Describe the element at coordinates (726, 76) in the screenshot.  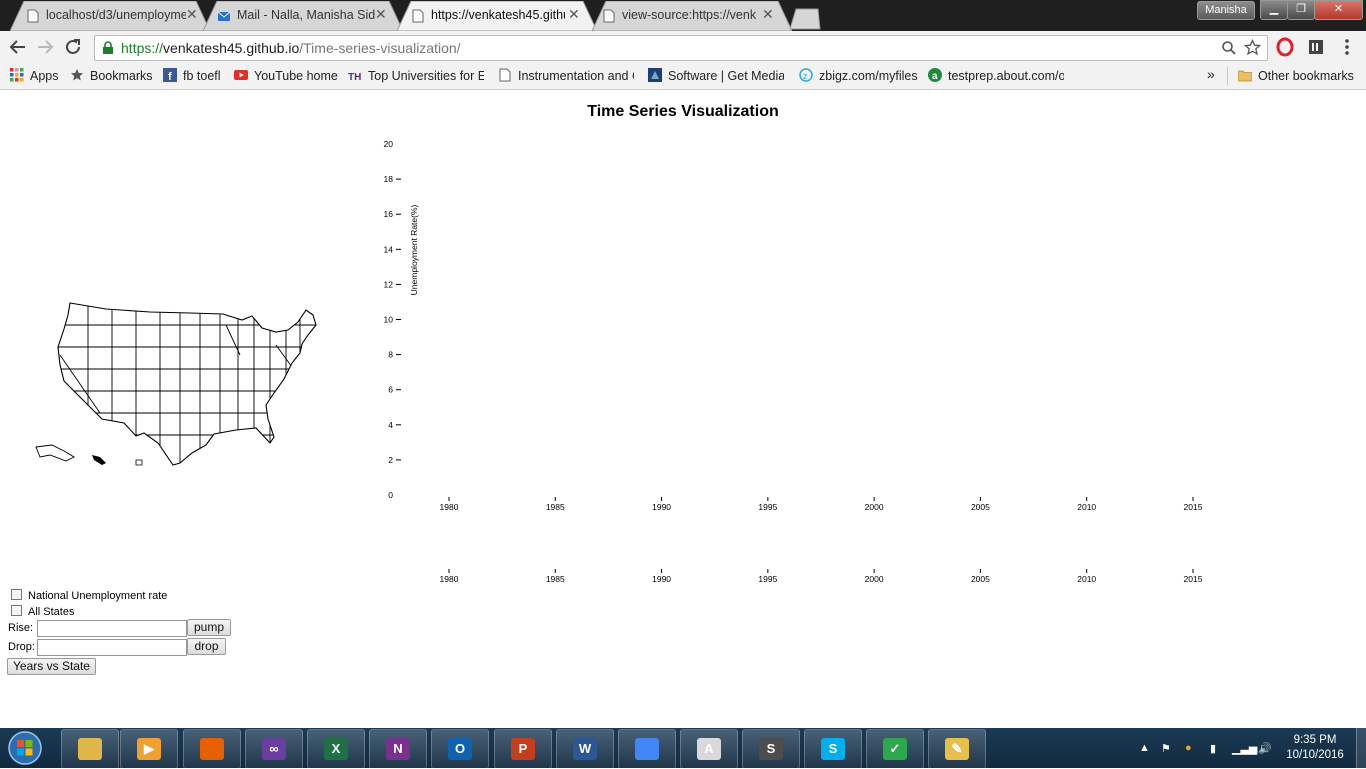
I see `bookmark-label: Software | Get Media` at that location.